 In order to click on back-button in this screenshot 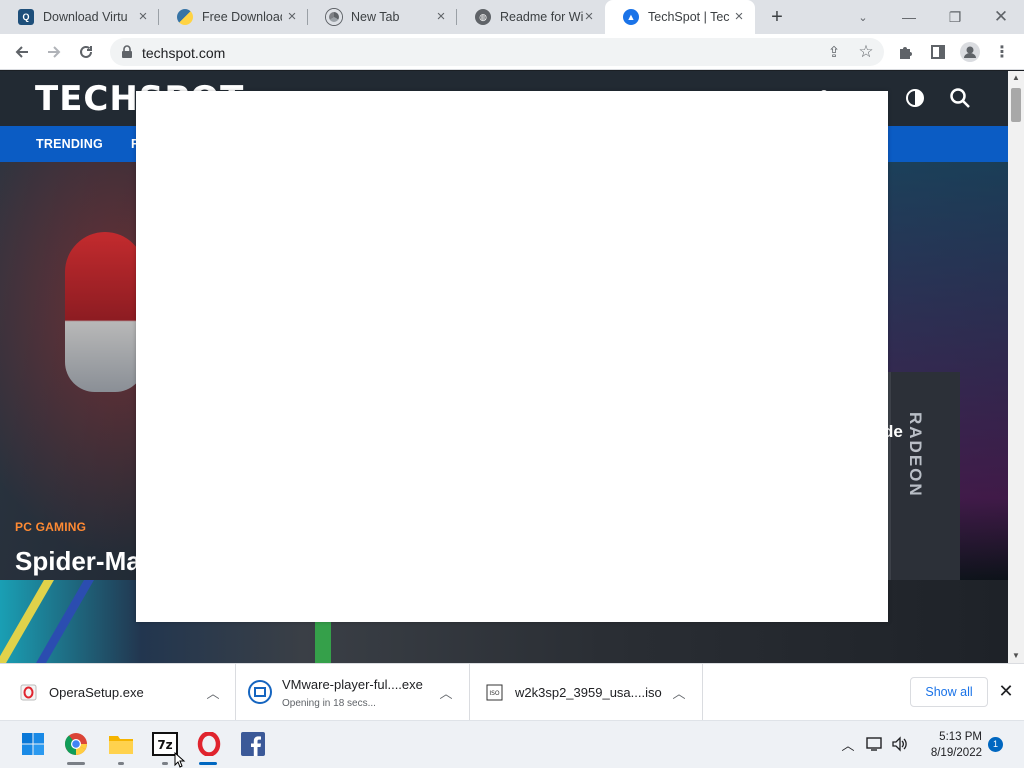, I will do `click(22, 52)`.